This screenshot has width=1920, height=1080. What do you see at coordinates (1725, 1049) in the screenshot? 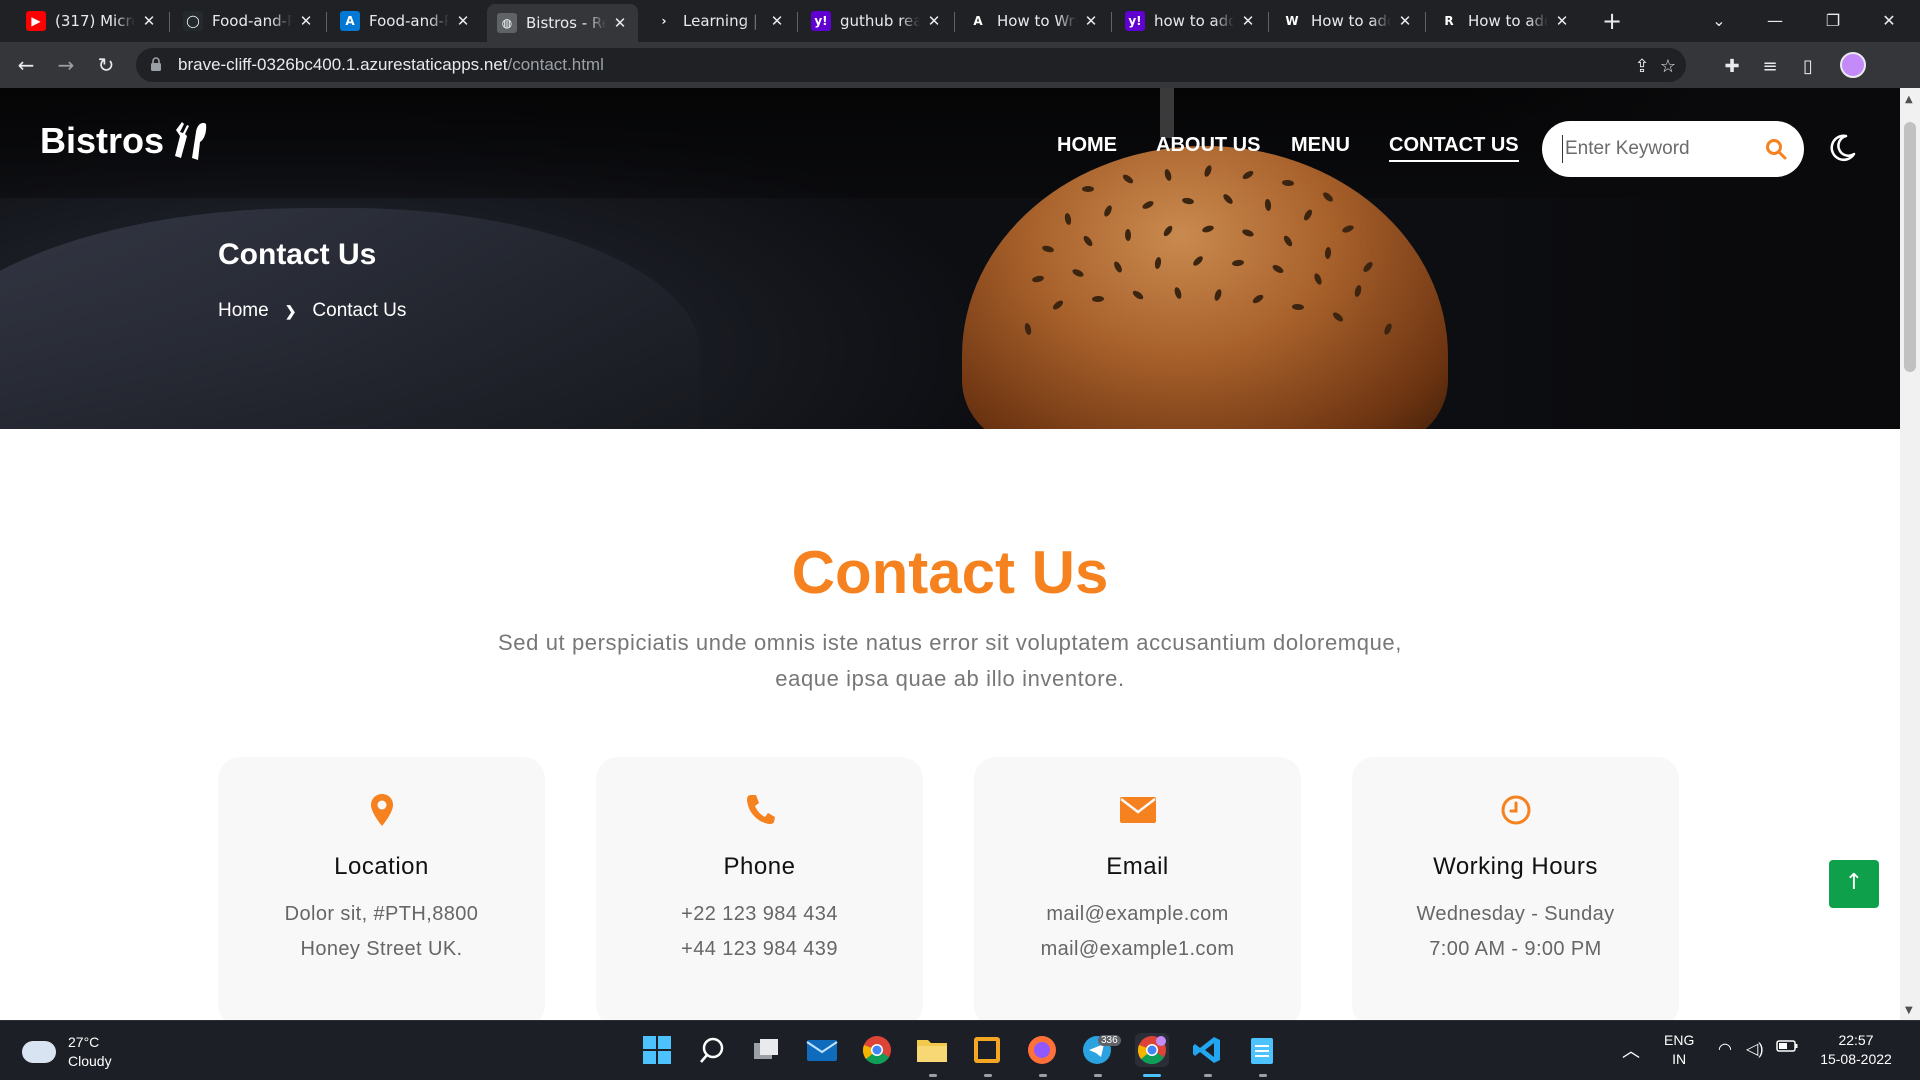
I see `wifi-icon: ◠` at bounding box center [1725, 1049].